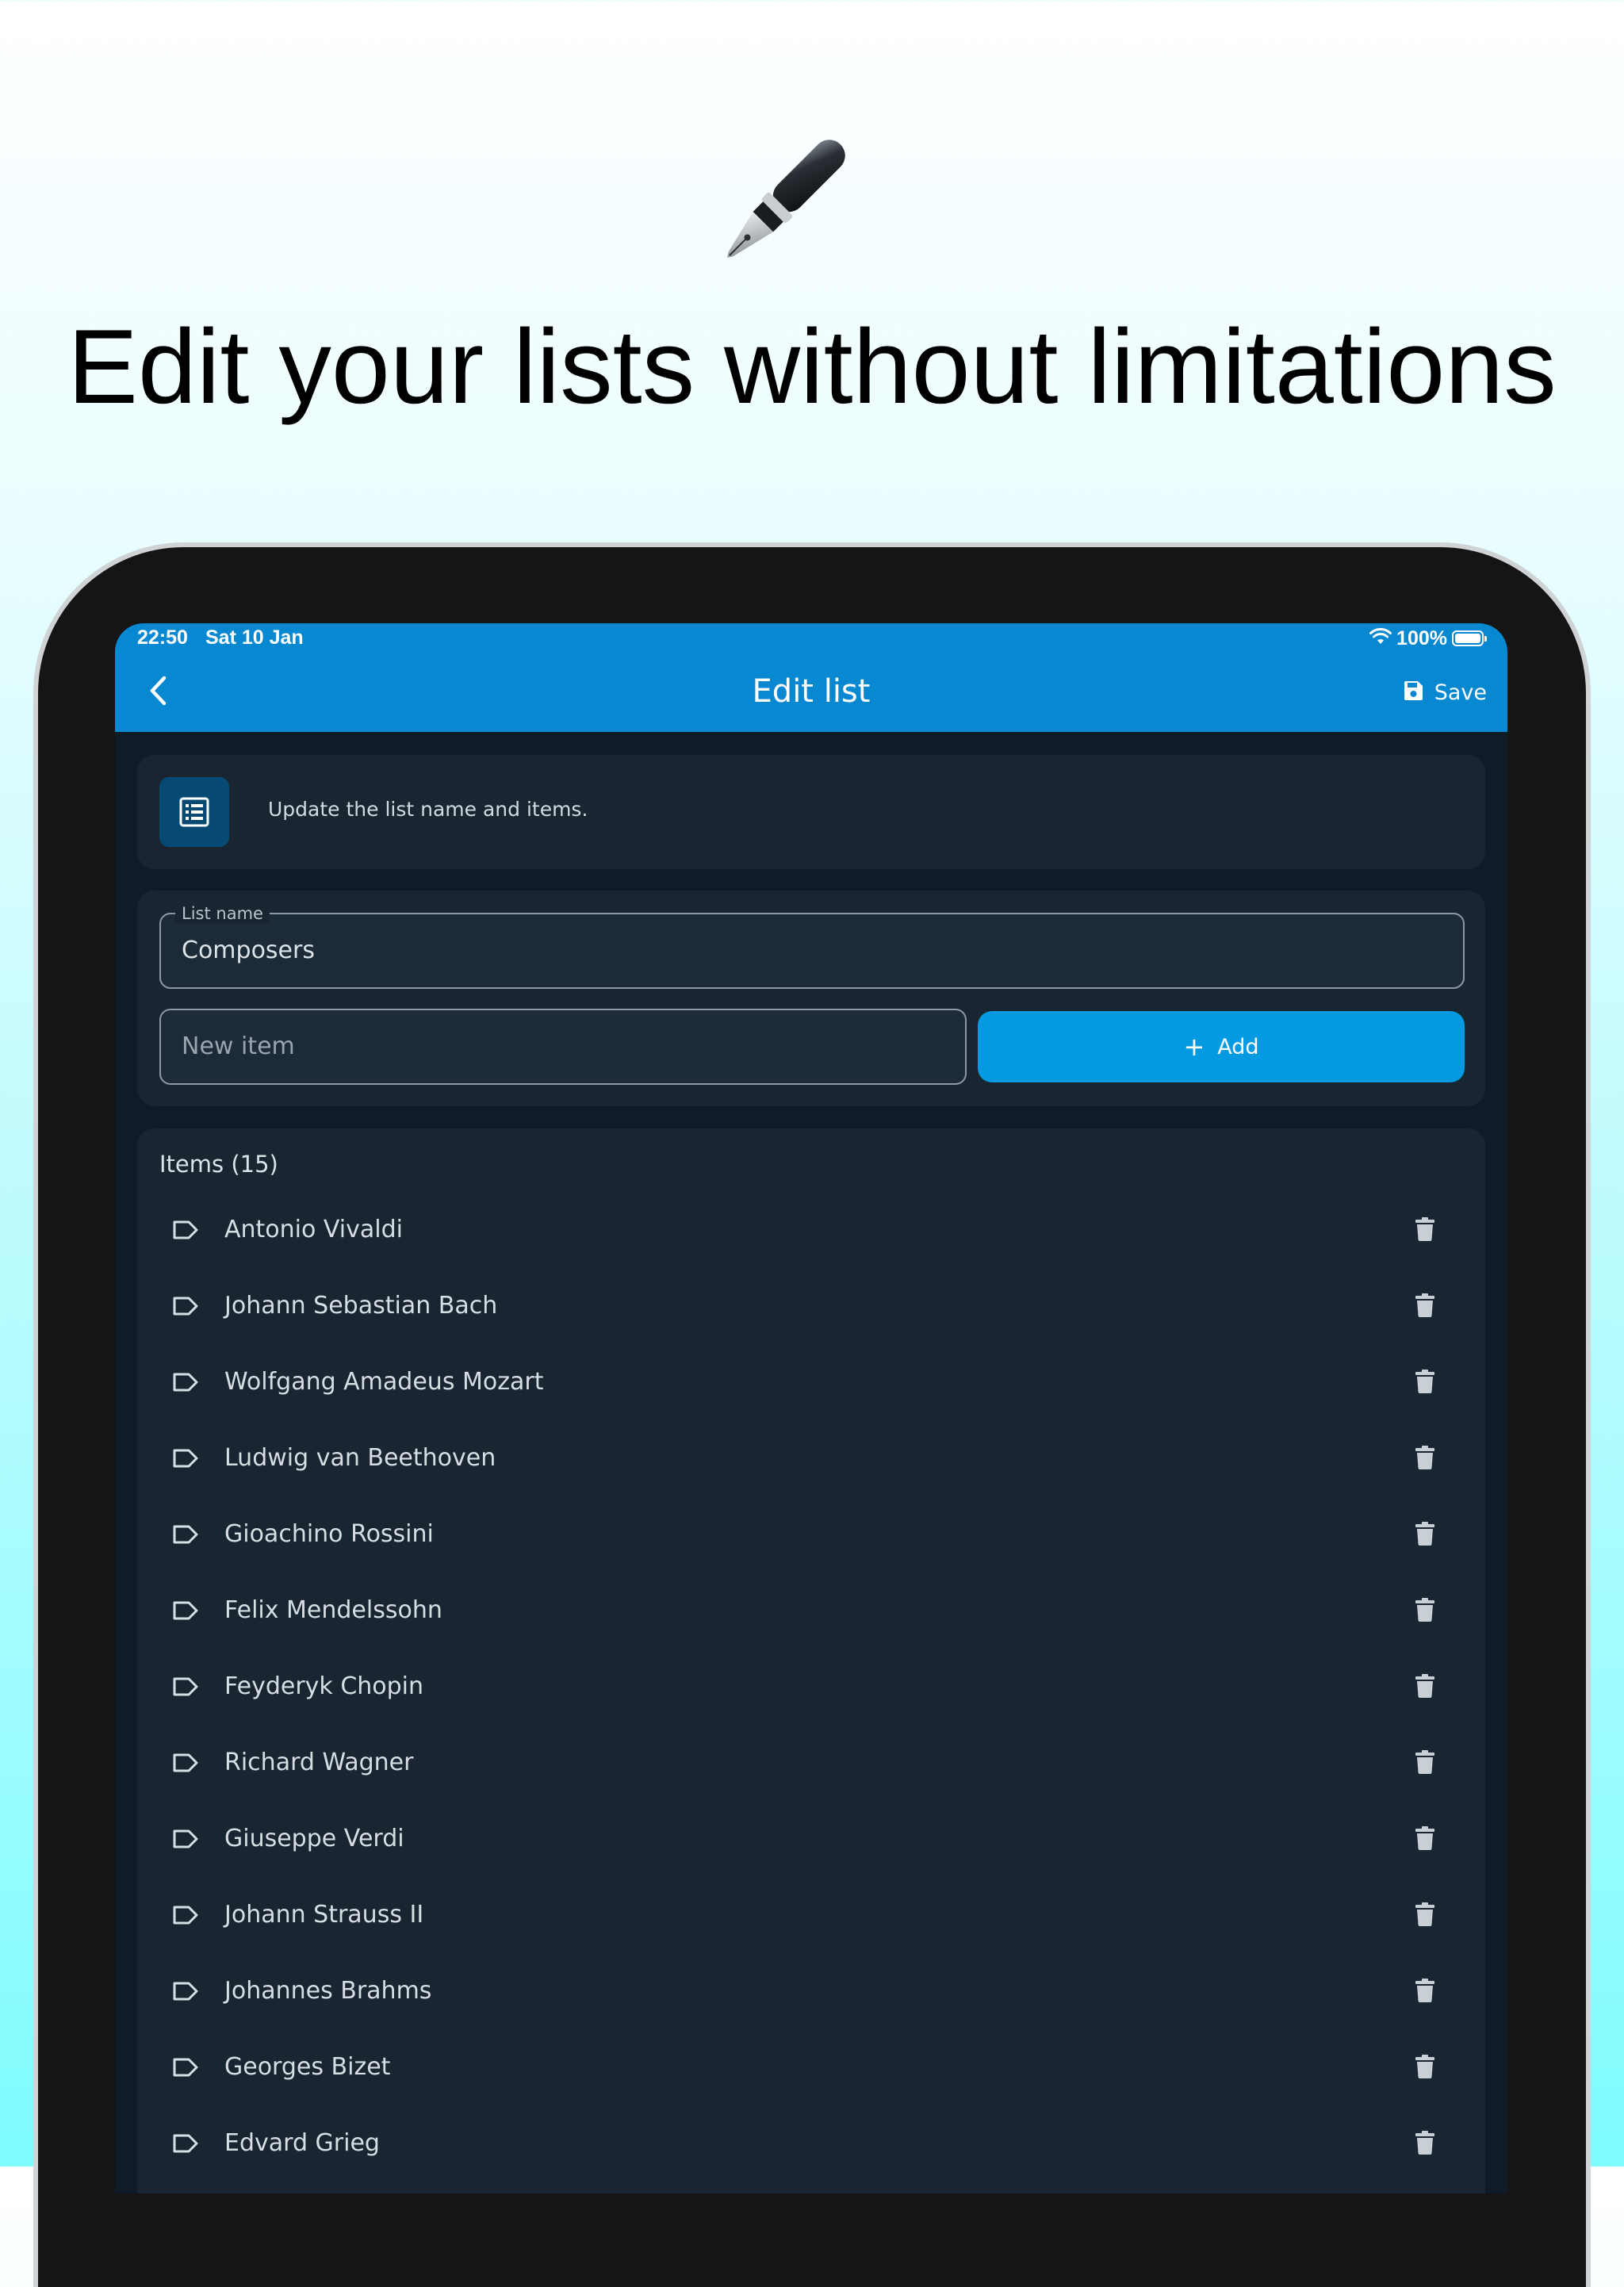  What do you see at coordinates (1421, 637) in the screenshot?
I see `battery-percentage: 100%` at bounding box center [1421, 637].